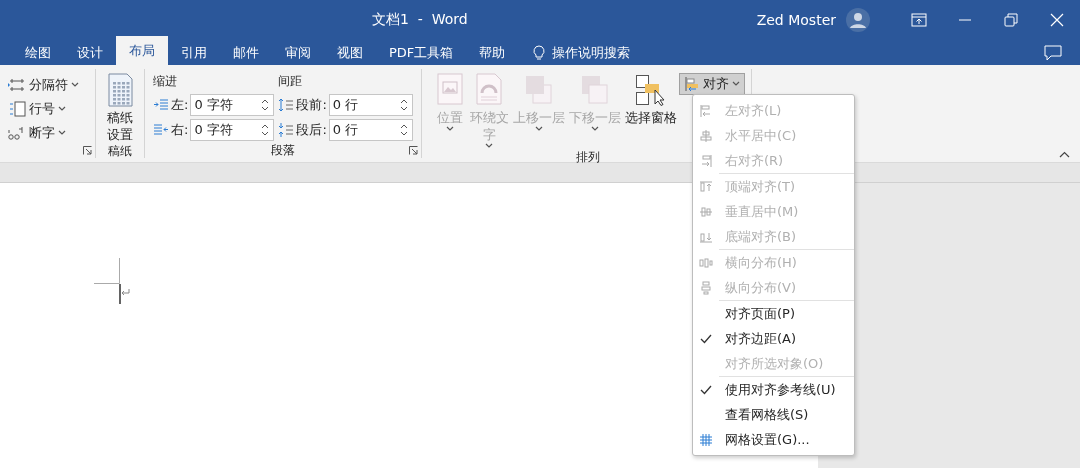  Describe the element at coordinates (43, 109) in the screenshot. I see `dropdown-button: 行号` at that location.